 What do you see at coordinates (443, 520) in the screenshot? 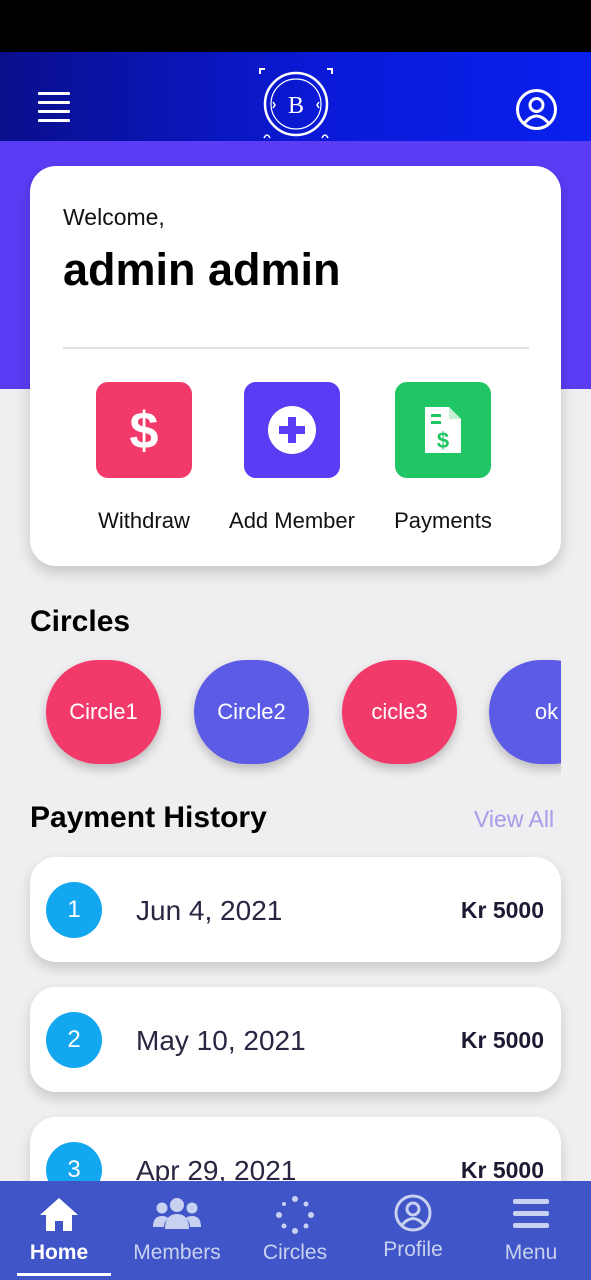
I see `payments-label: Payments` at bounding box center [443, 520].